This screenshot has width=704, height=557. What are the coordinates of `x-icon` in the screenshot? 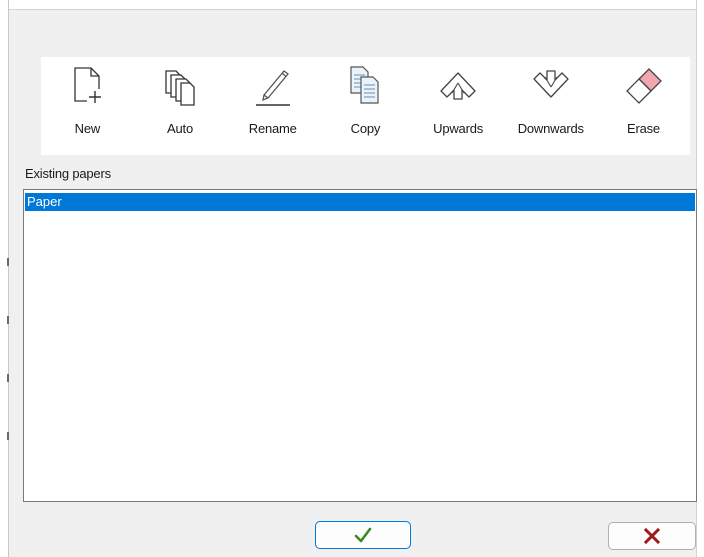 It's located at (652, 536).